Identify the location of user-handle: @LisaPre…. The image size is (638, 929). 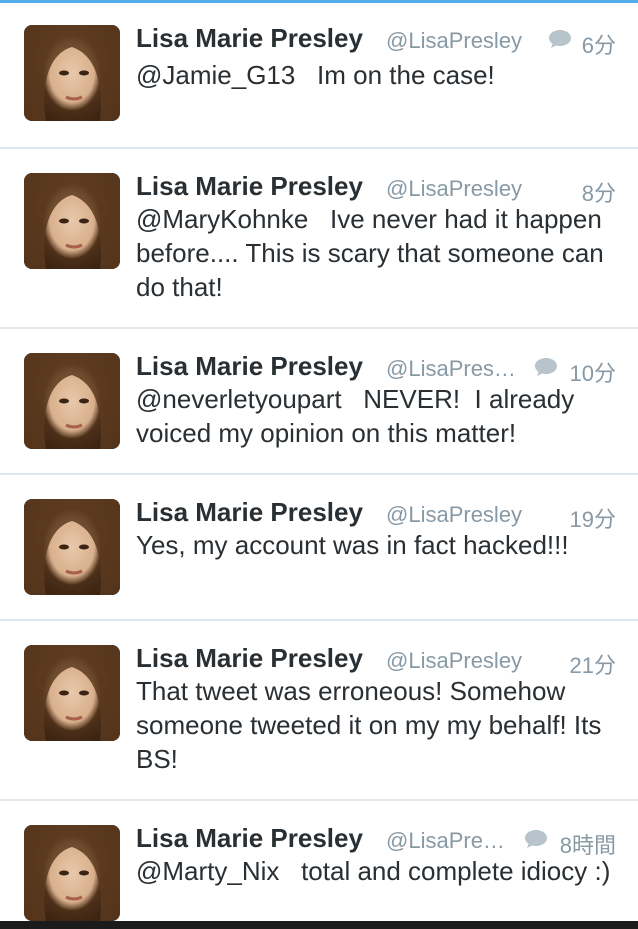
(445, 841).